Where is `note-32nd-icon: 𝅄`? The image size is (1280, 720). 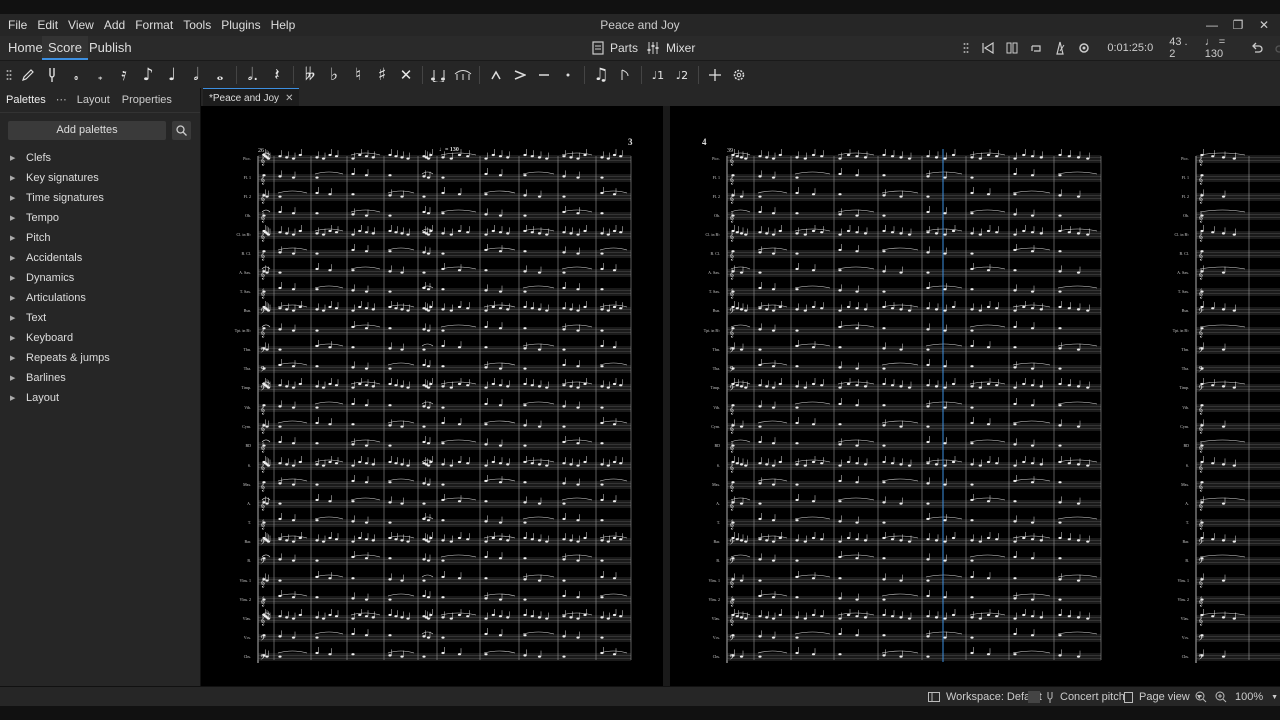
note-32nd-icon: 𝅄 is located at coordinates (100, 75).